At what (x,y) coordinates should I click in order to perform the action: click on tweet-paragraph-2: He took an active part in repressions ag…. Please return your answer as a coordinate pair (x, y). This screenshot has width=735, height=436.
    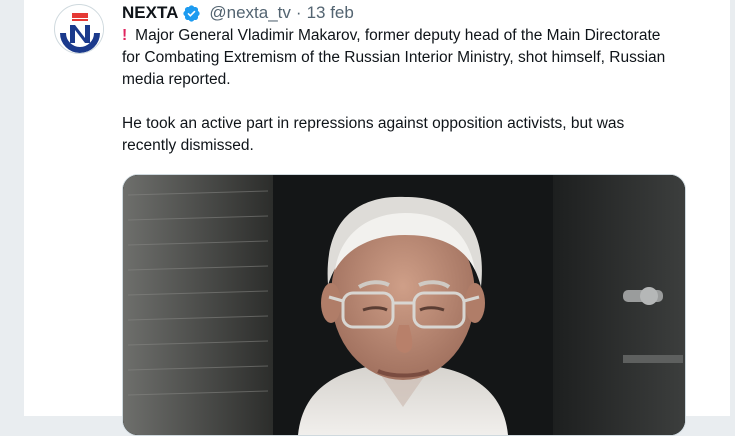
    Looking at the image, I should click on (373, 134).